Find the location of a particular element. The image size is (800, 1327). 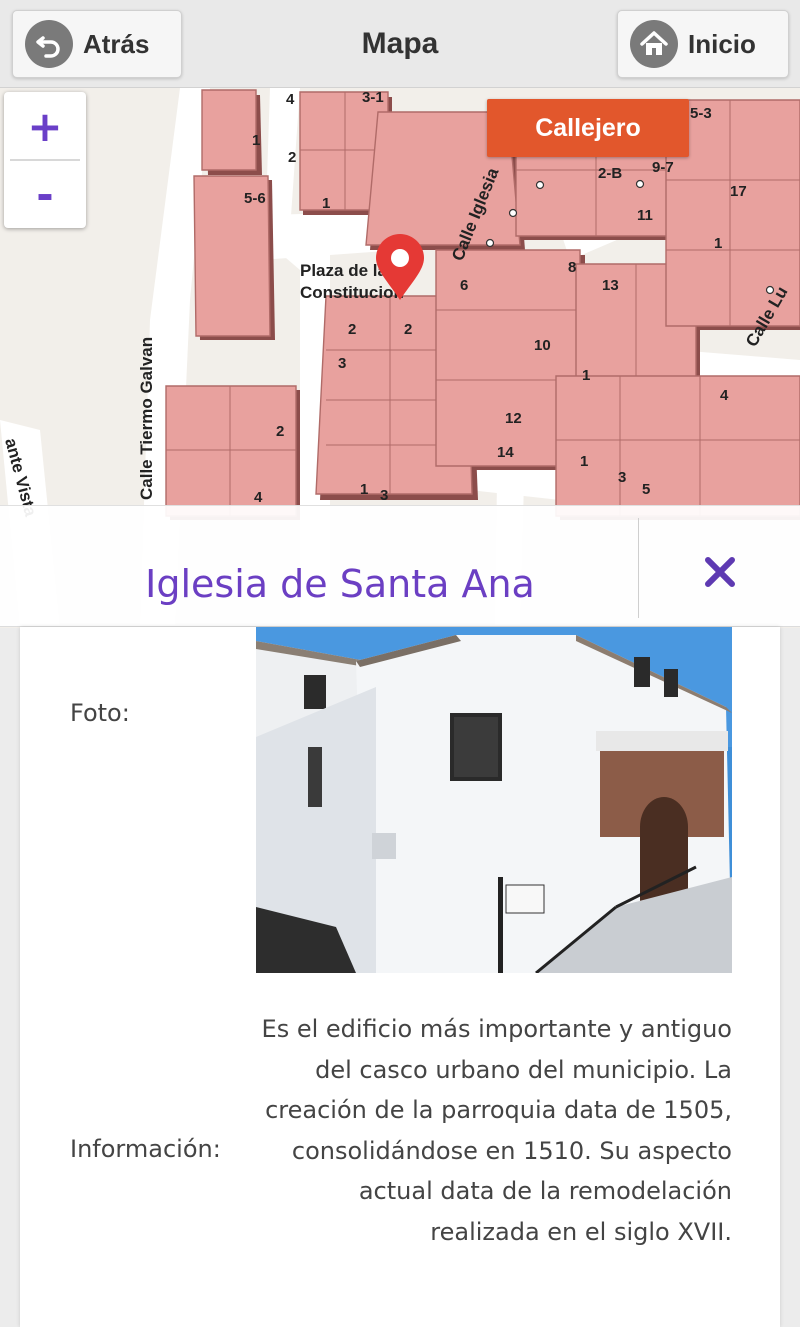

back-button: Atrás is located at coordinates (97, 44).